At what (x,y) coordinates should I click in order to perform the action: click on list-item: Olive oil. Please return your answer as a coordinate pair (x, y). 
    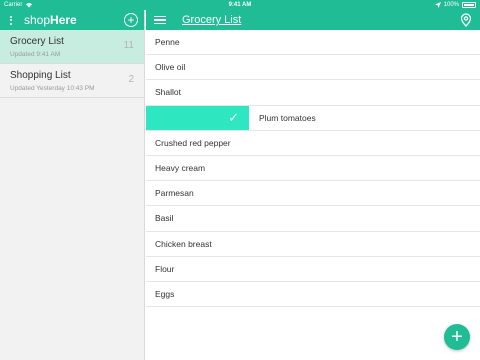
    Looking at the image, I should click on (313, 68).